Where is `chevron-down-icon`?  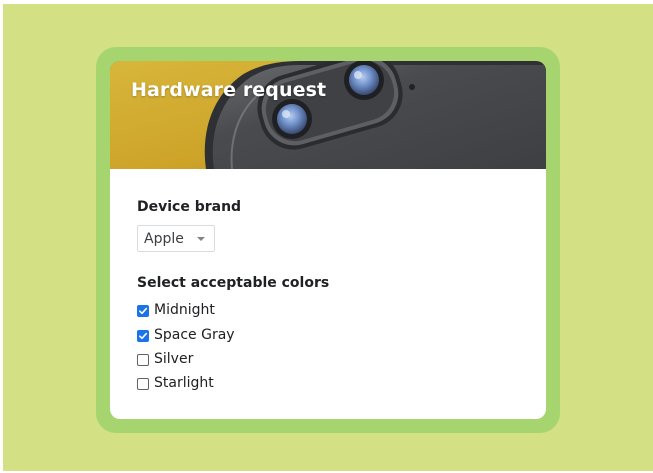 chevron-down-icon is located at coordinates (201, 239).